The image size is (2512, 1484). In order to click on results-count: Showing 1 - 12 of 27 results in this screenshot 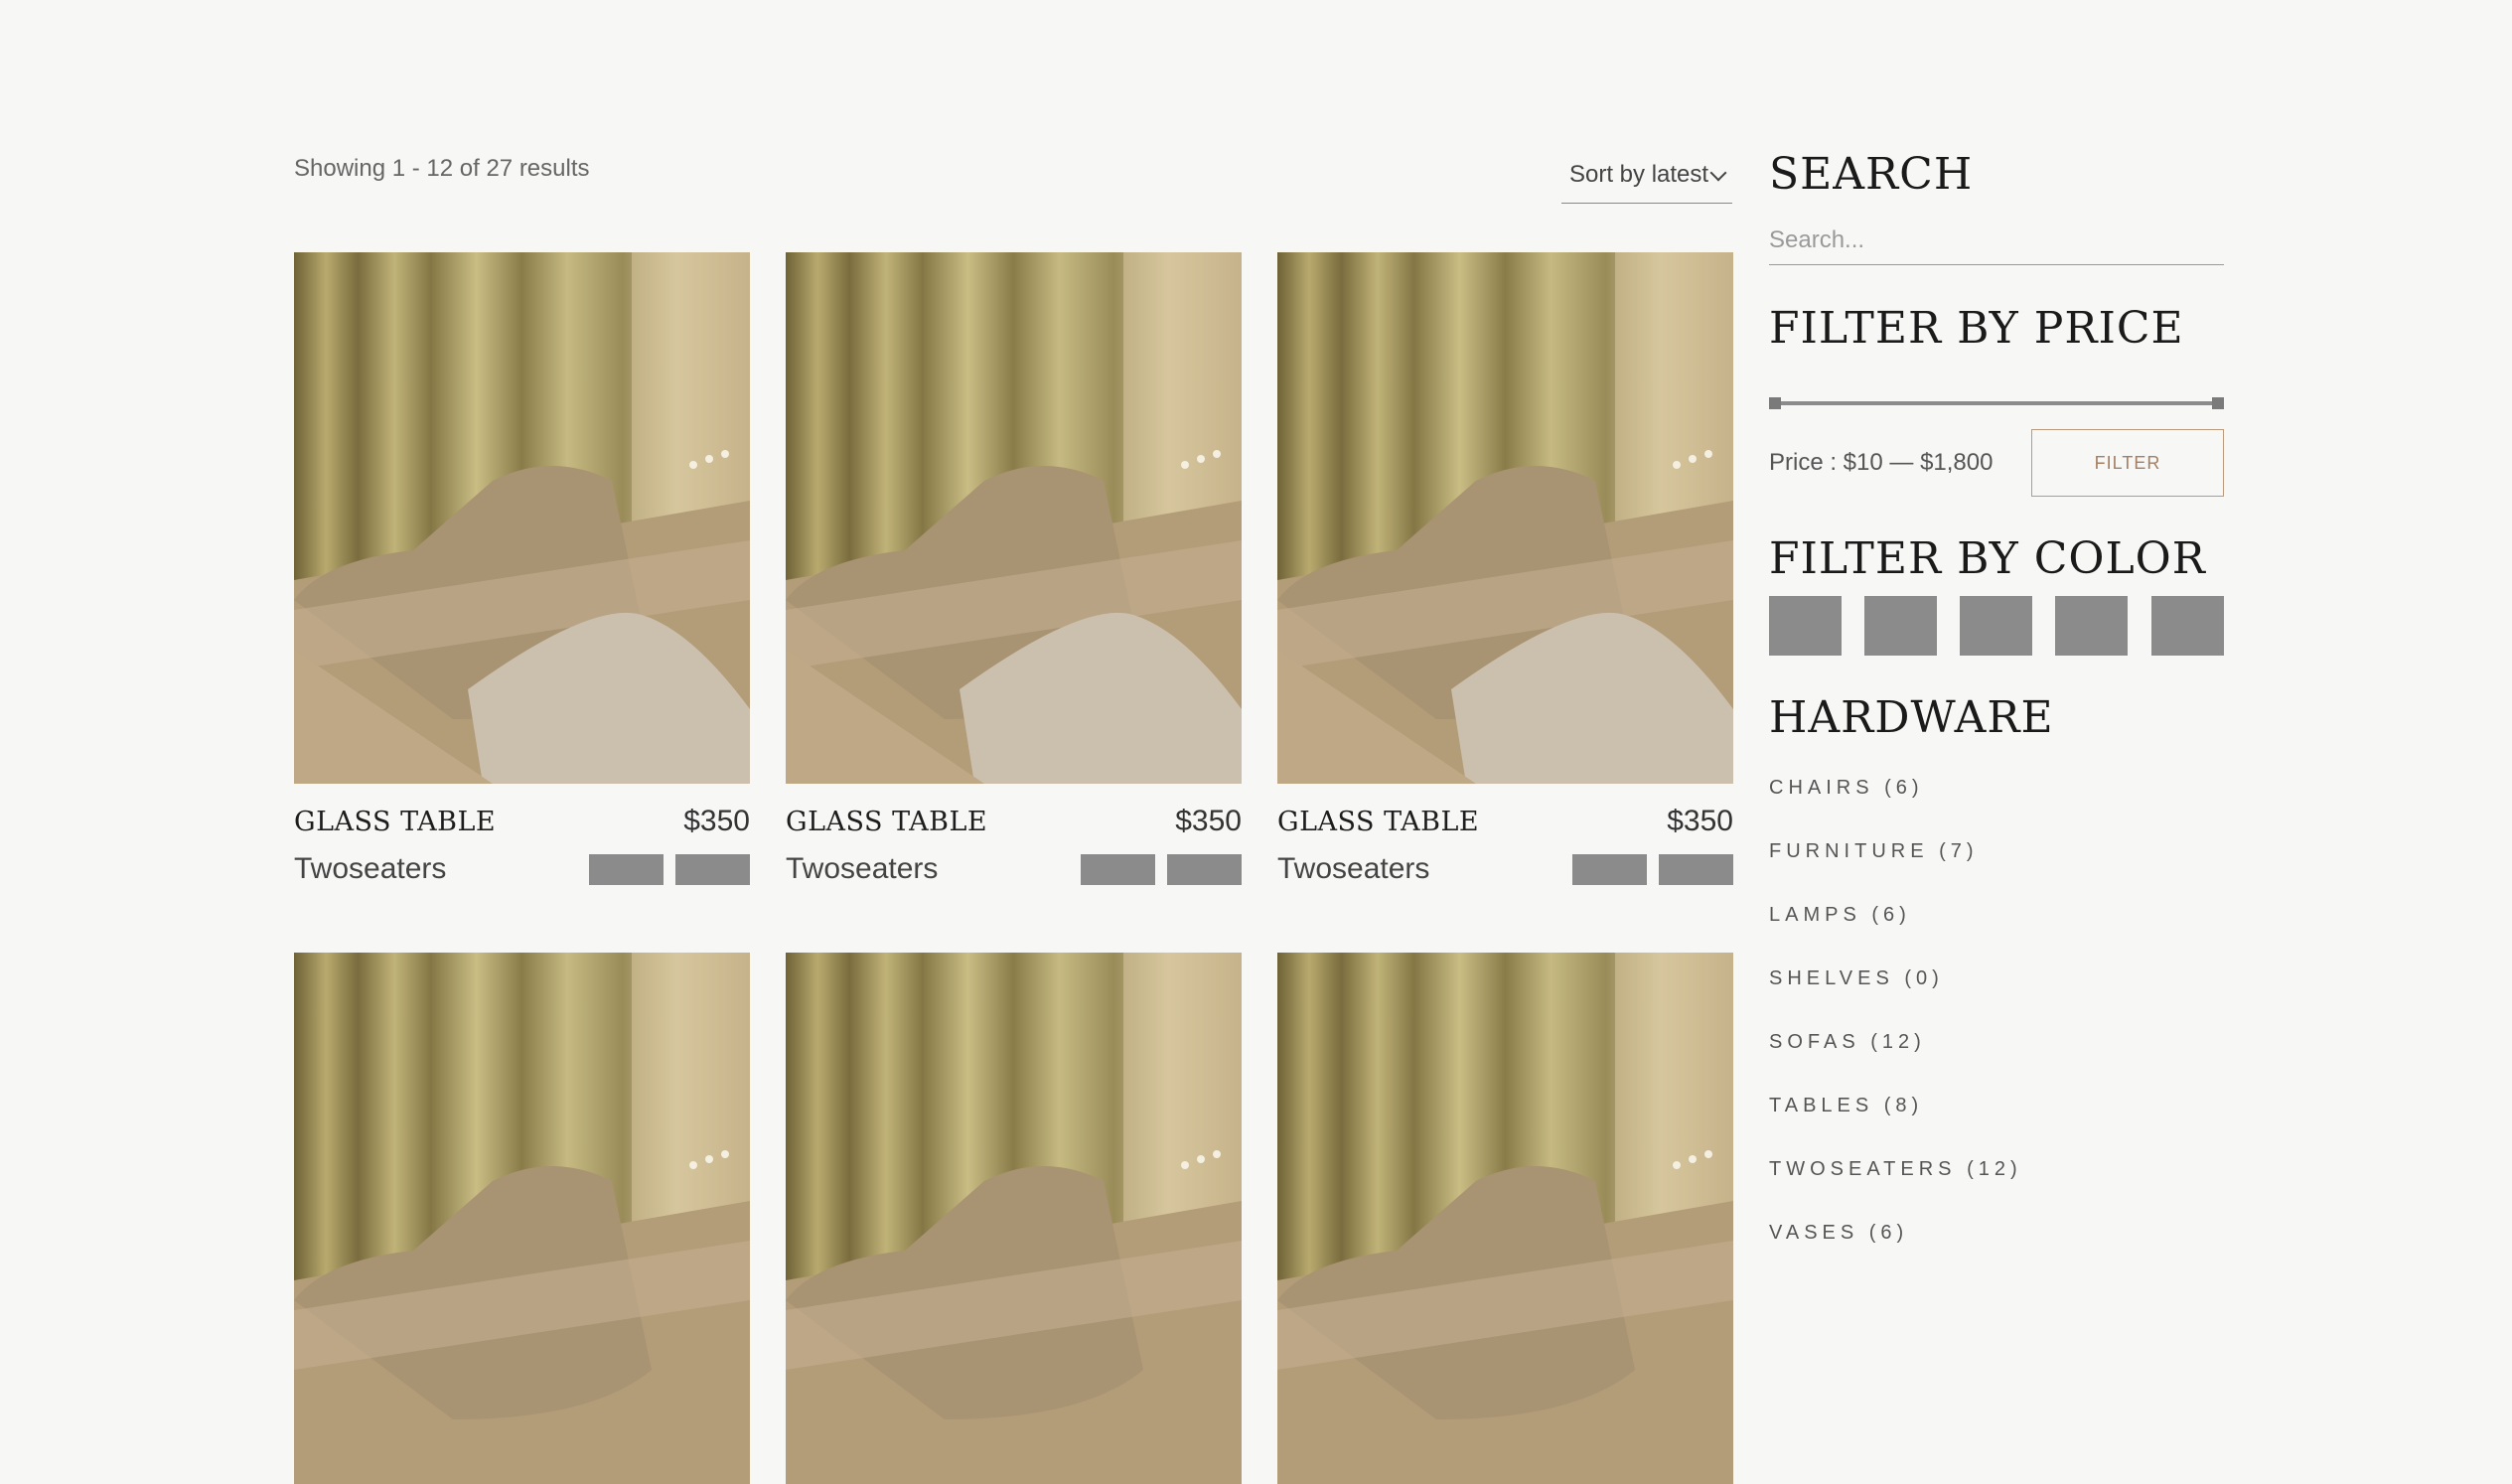, I will do `click(442, 168)`.